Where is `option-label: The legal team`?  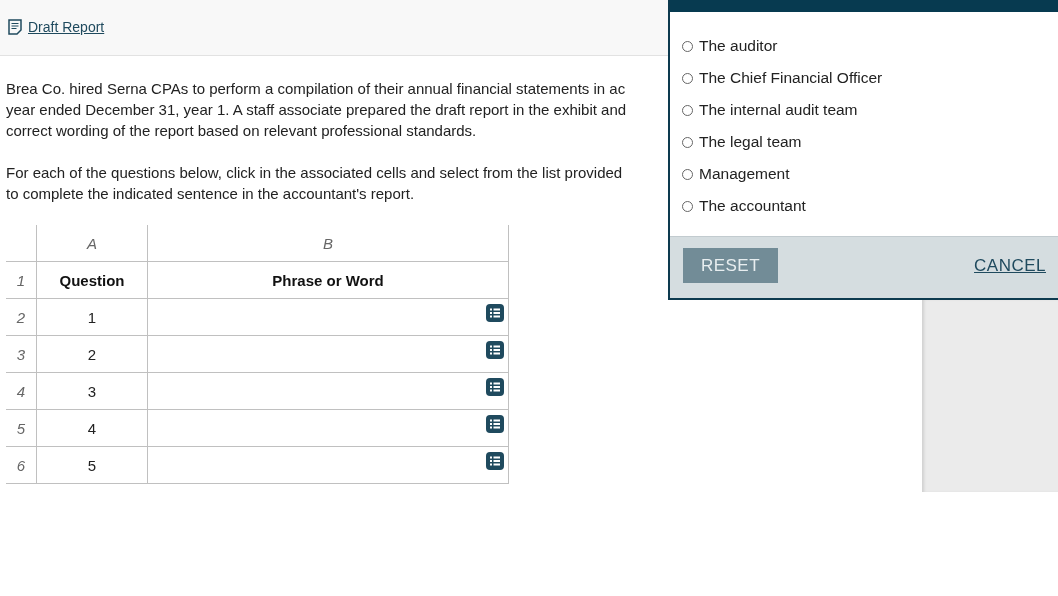
option-label: The legal team is located at coordinates (750, 142).